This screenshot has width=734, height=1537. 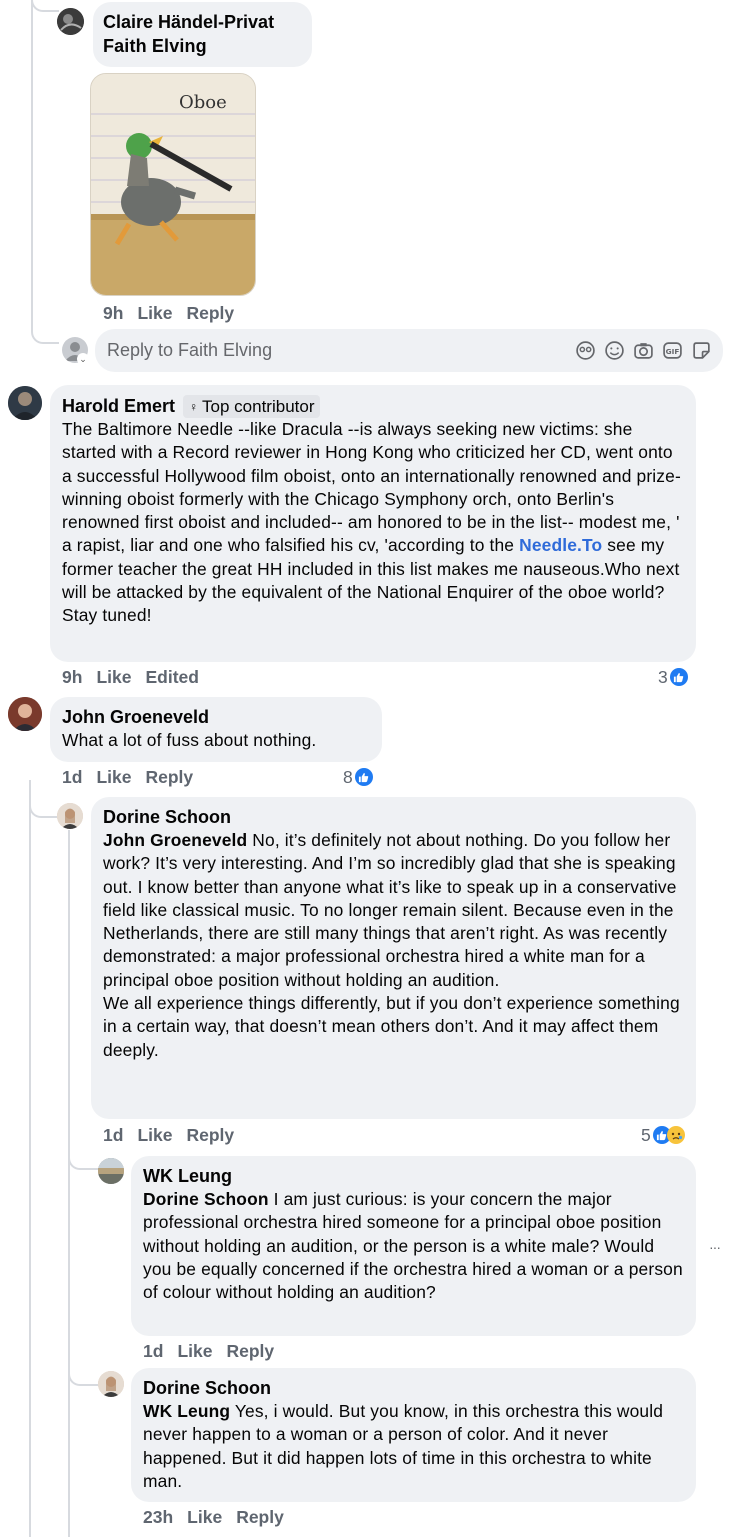 I want to click on composer-tools: GIF, so click(x=643, y=350).